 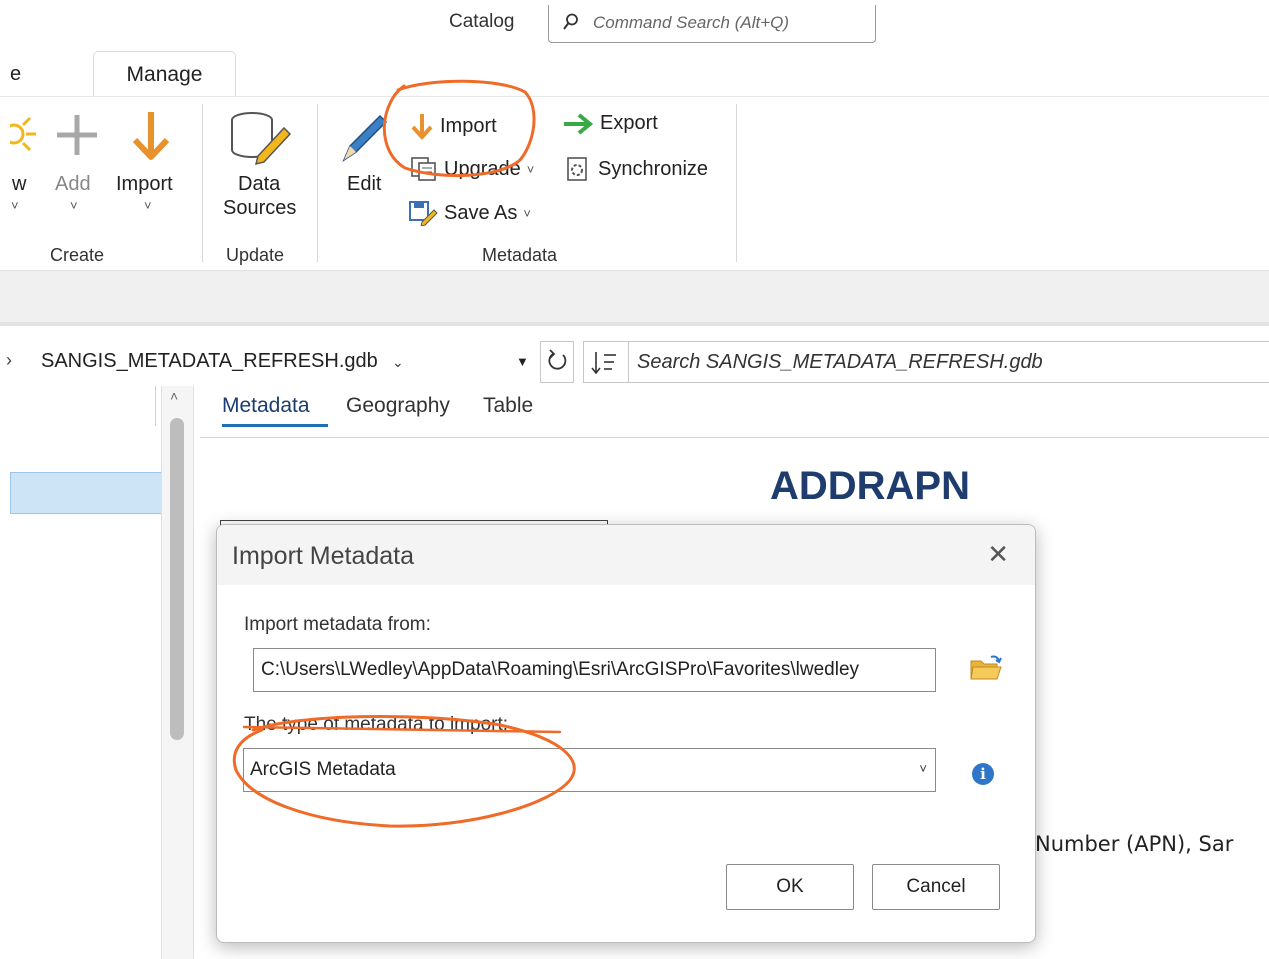 I want to click on data-sources-line2: Sources, so click(x=259, y=208).